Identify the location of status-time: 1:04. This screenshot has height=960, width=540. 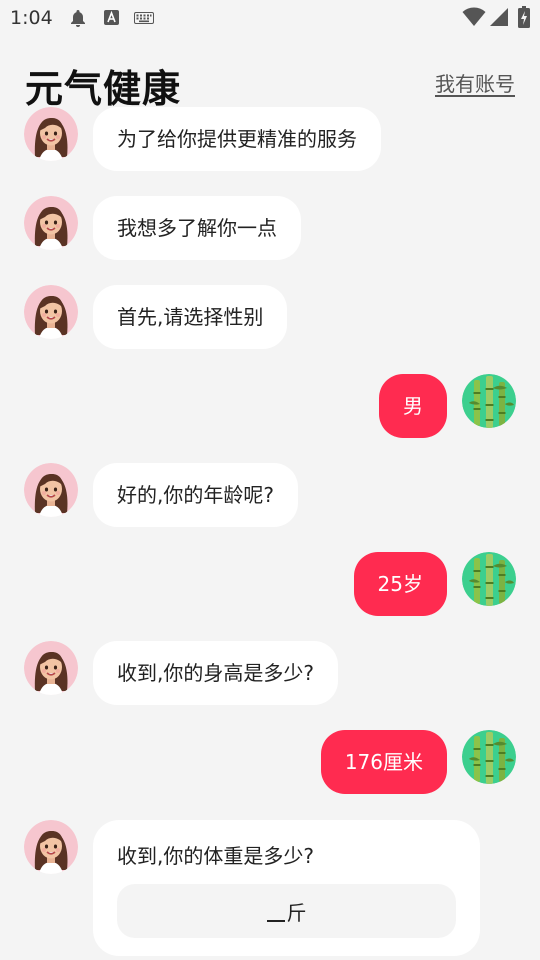
(31, 18).